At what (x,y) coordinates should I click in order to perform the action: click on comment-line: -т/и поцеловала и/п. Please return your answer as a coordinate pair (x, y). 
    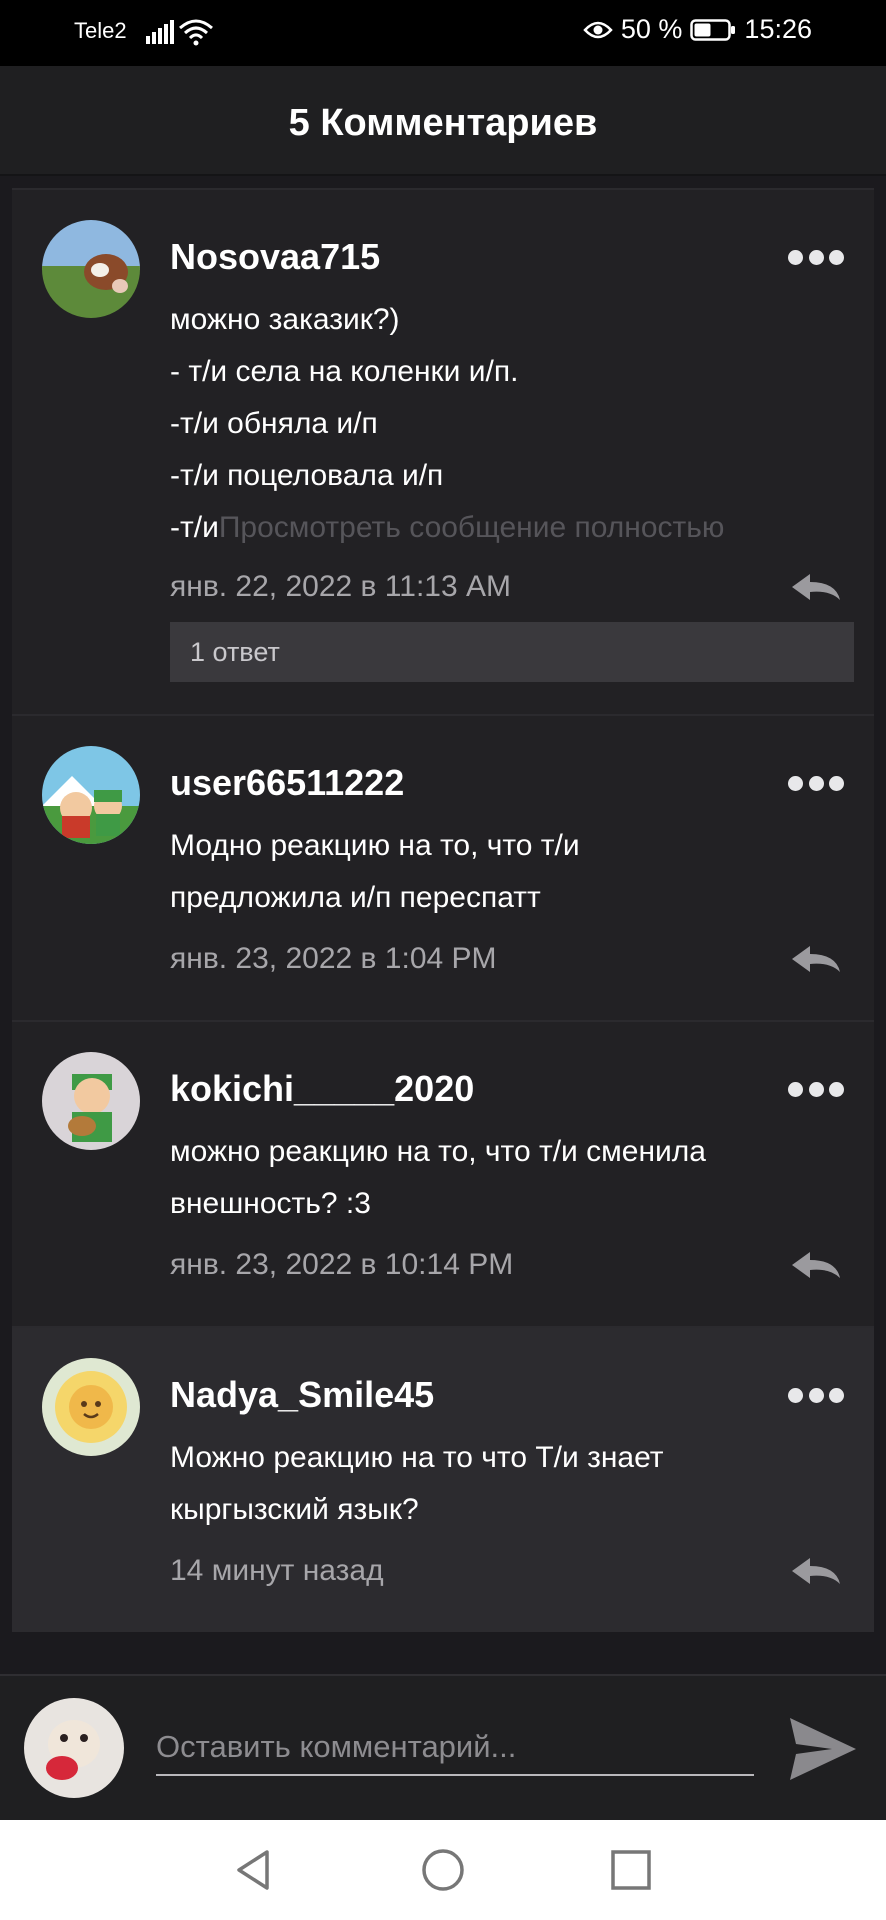
    Looking at the image, I should click on (307, 475).